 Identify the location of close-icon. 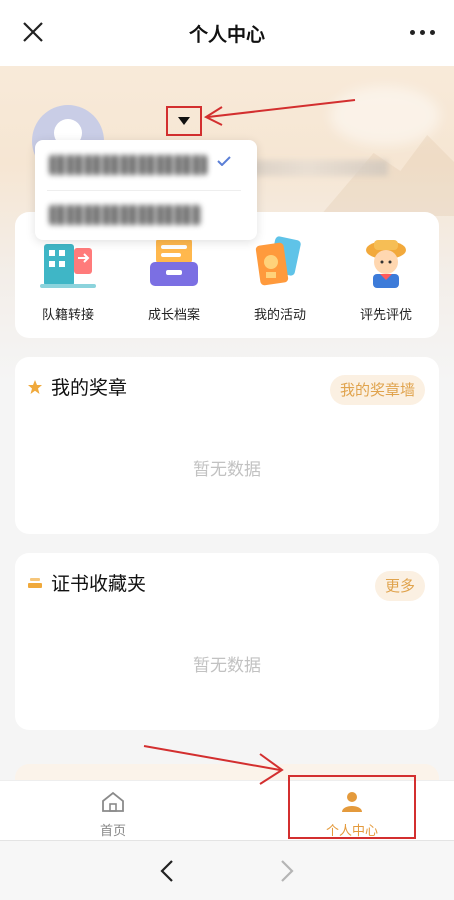
(33, 32).